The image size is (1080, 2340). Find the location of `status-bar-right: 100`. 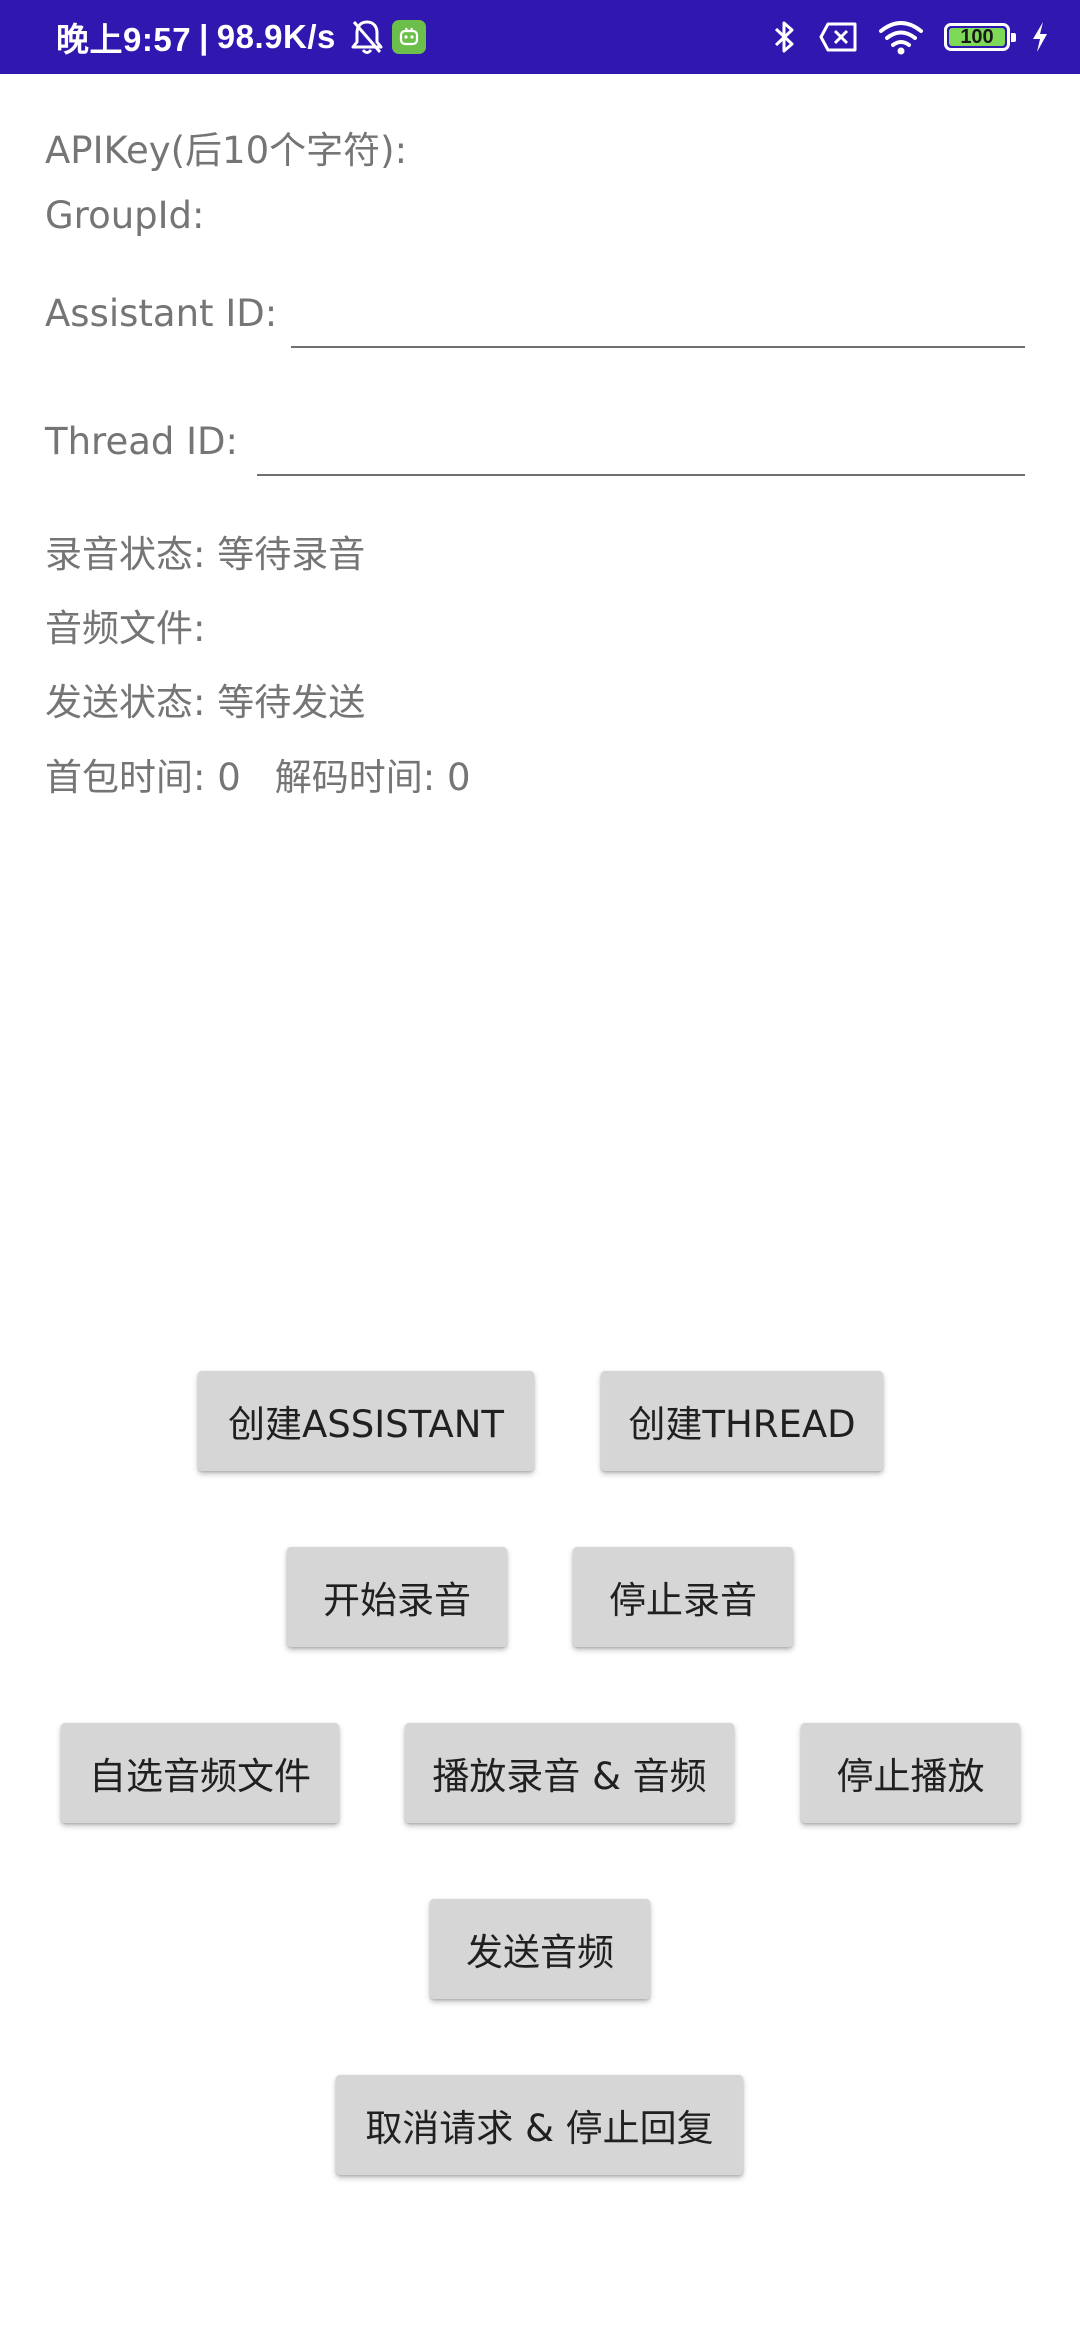

status-bar-right: 100 is located at coordinates (911, 37).